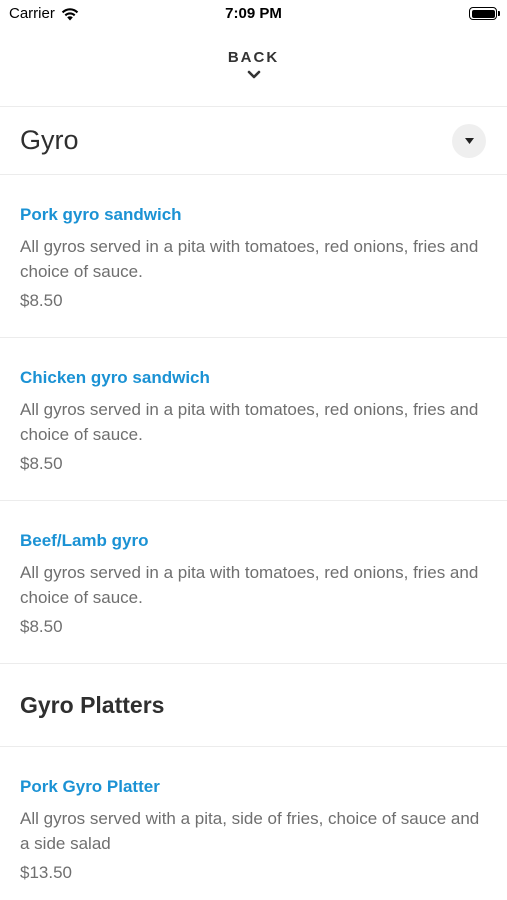 The width and height of the screenshot is (507, 900). I want to click on battery-icon, so click(484, 13).